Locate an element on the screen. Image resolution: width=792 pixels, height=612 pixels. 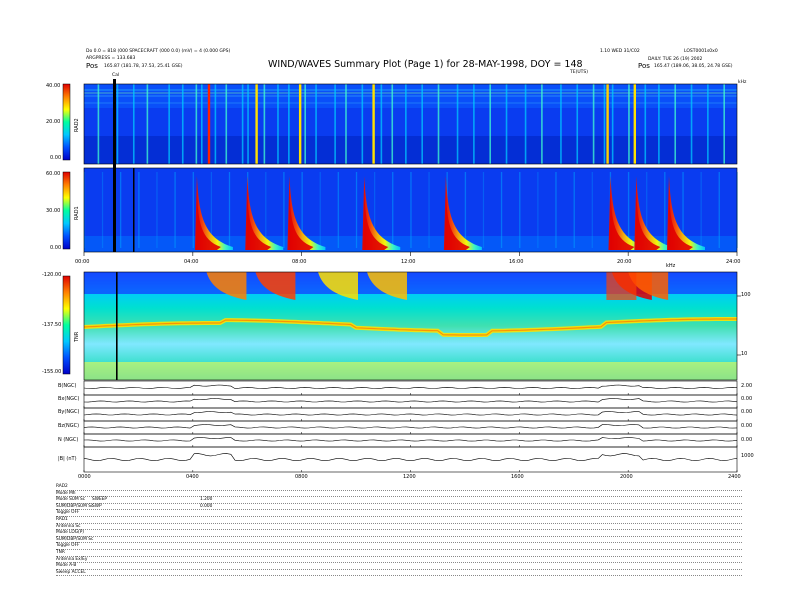
header-date: DAILY: TUE 26 (19) 2002 is located at coordinates (675, 59).